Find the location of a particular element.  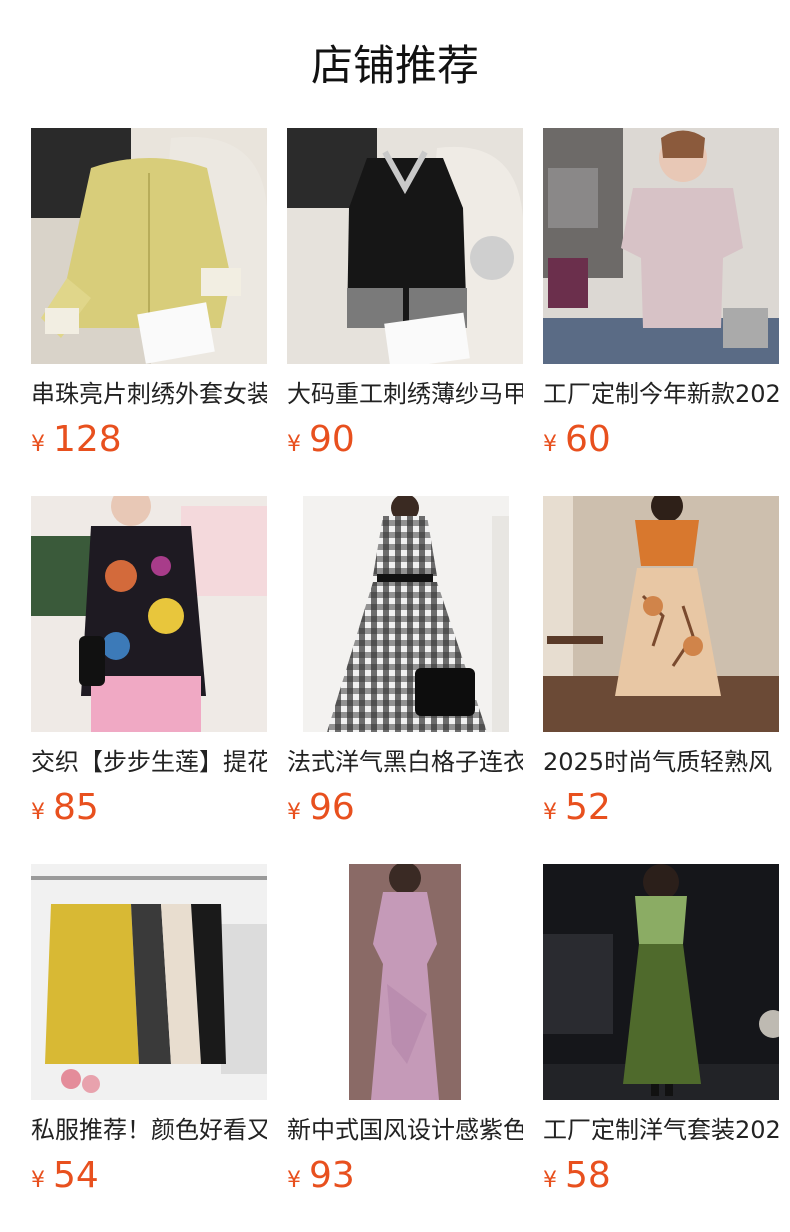

price-value: 93 is located at coordinates (332, 1175).